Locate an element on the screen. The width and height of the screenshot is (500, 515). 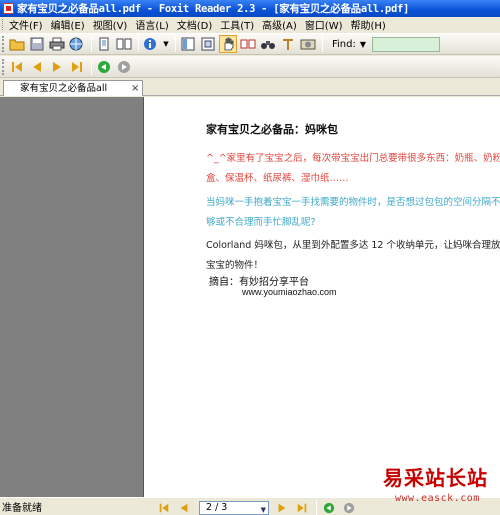
document-heading: 家有宝贝之必备品：妈咪包 is located at coordinates (272, 129).